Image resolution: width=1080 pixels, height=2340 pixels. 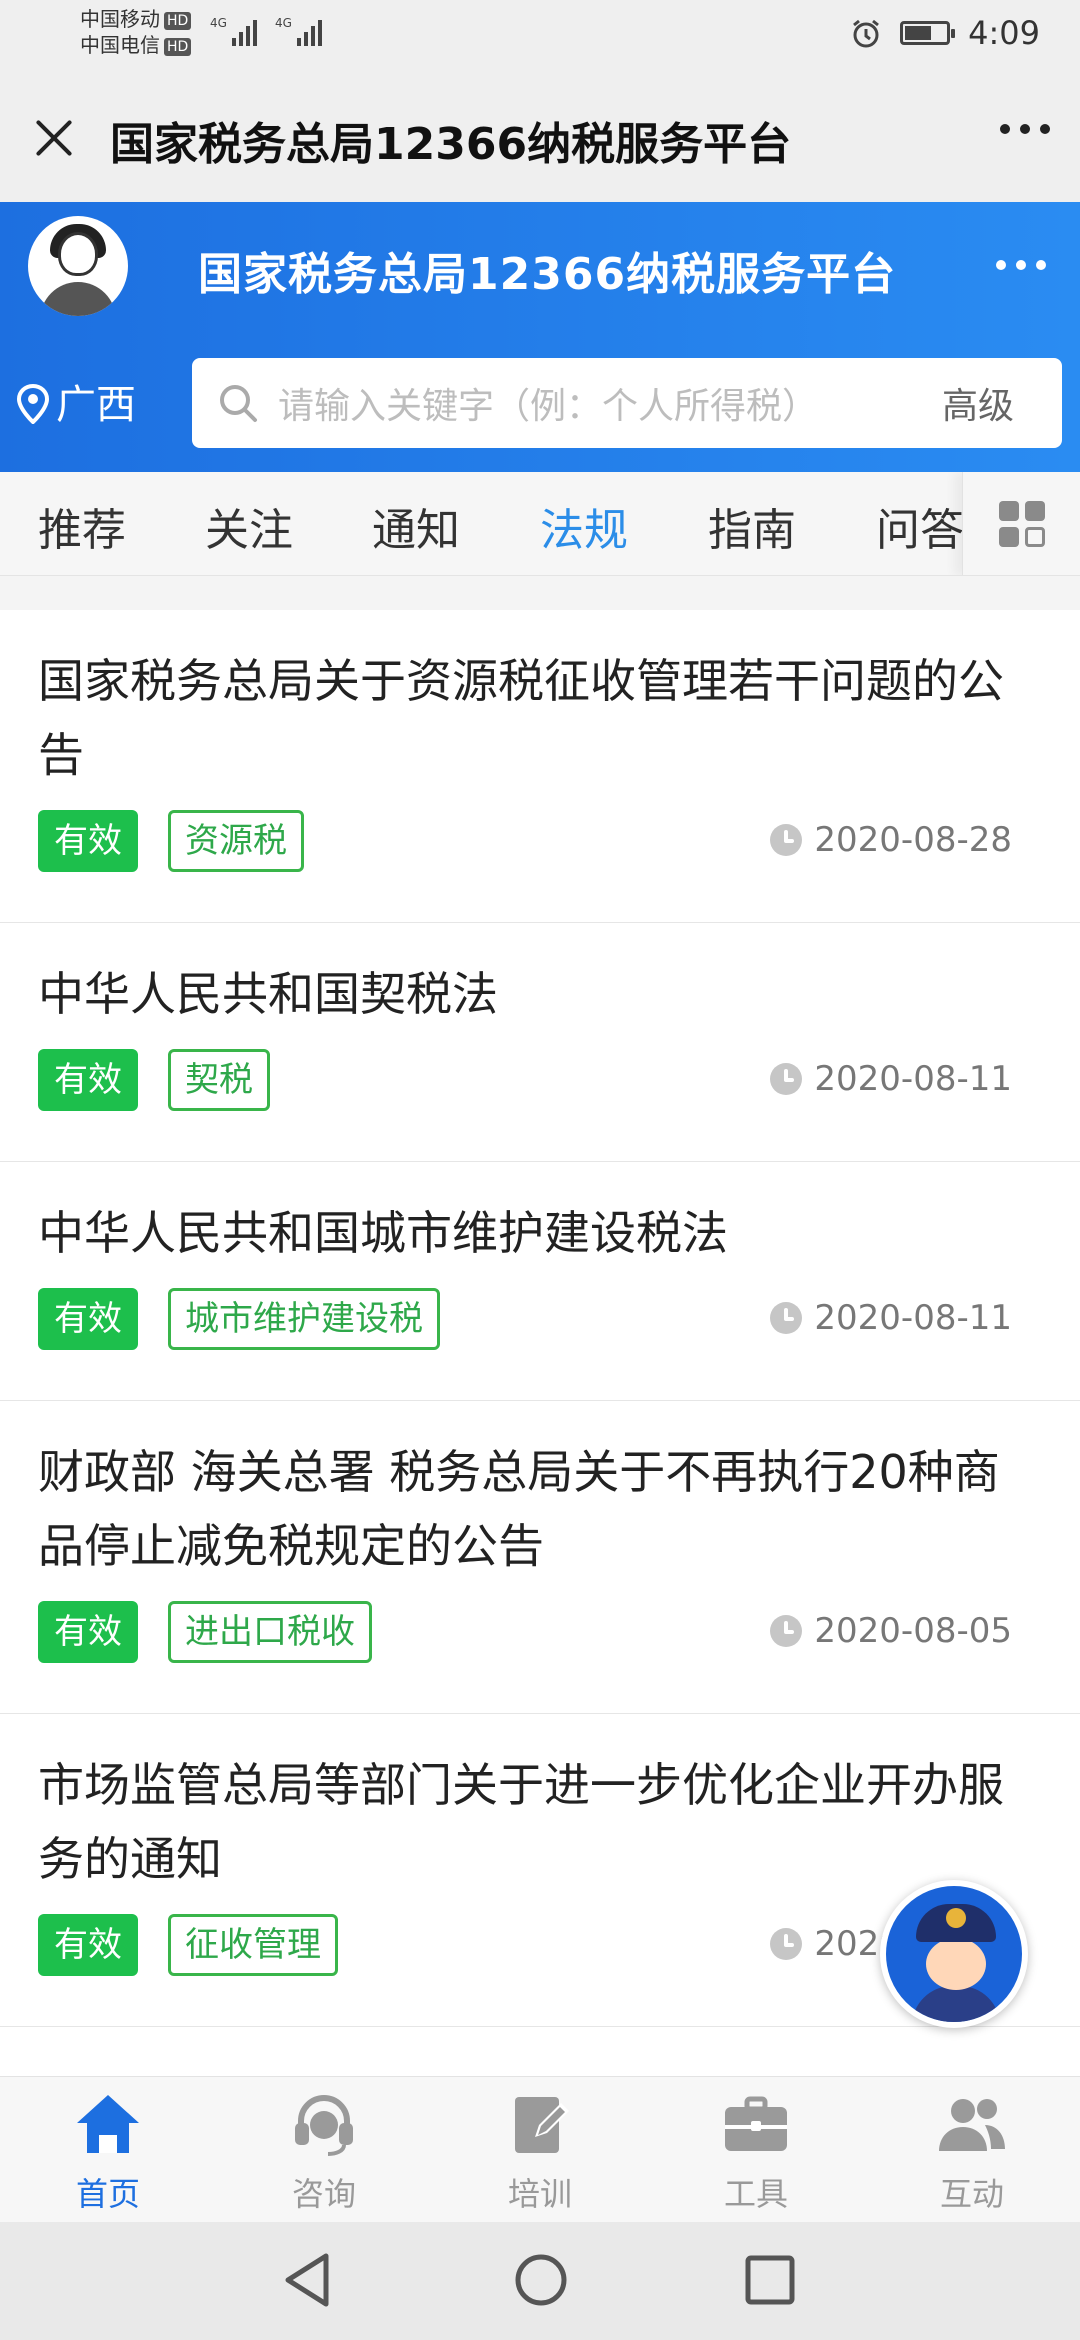 What do you see at coordinates (107, 2194) in the screenshot?
I see `nav-label: 首页` at bounding box center [107, 2194].